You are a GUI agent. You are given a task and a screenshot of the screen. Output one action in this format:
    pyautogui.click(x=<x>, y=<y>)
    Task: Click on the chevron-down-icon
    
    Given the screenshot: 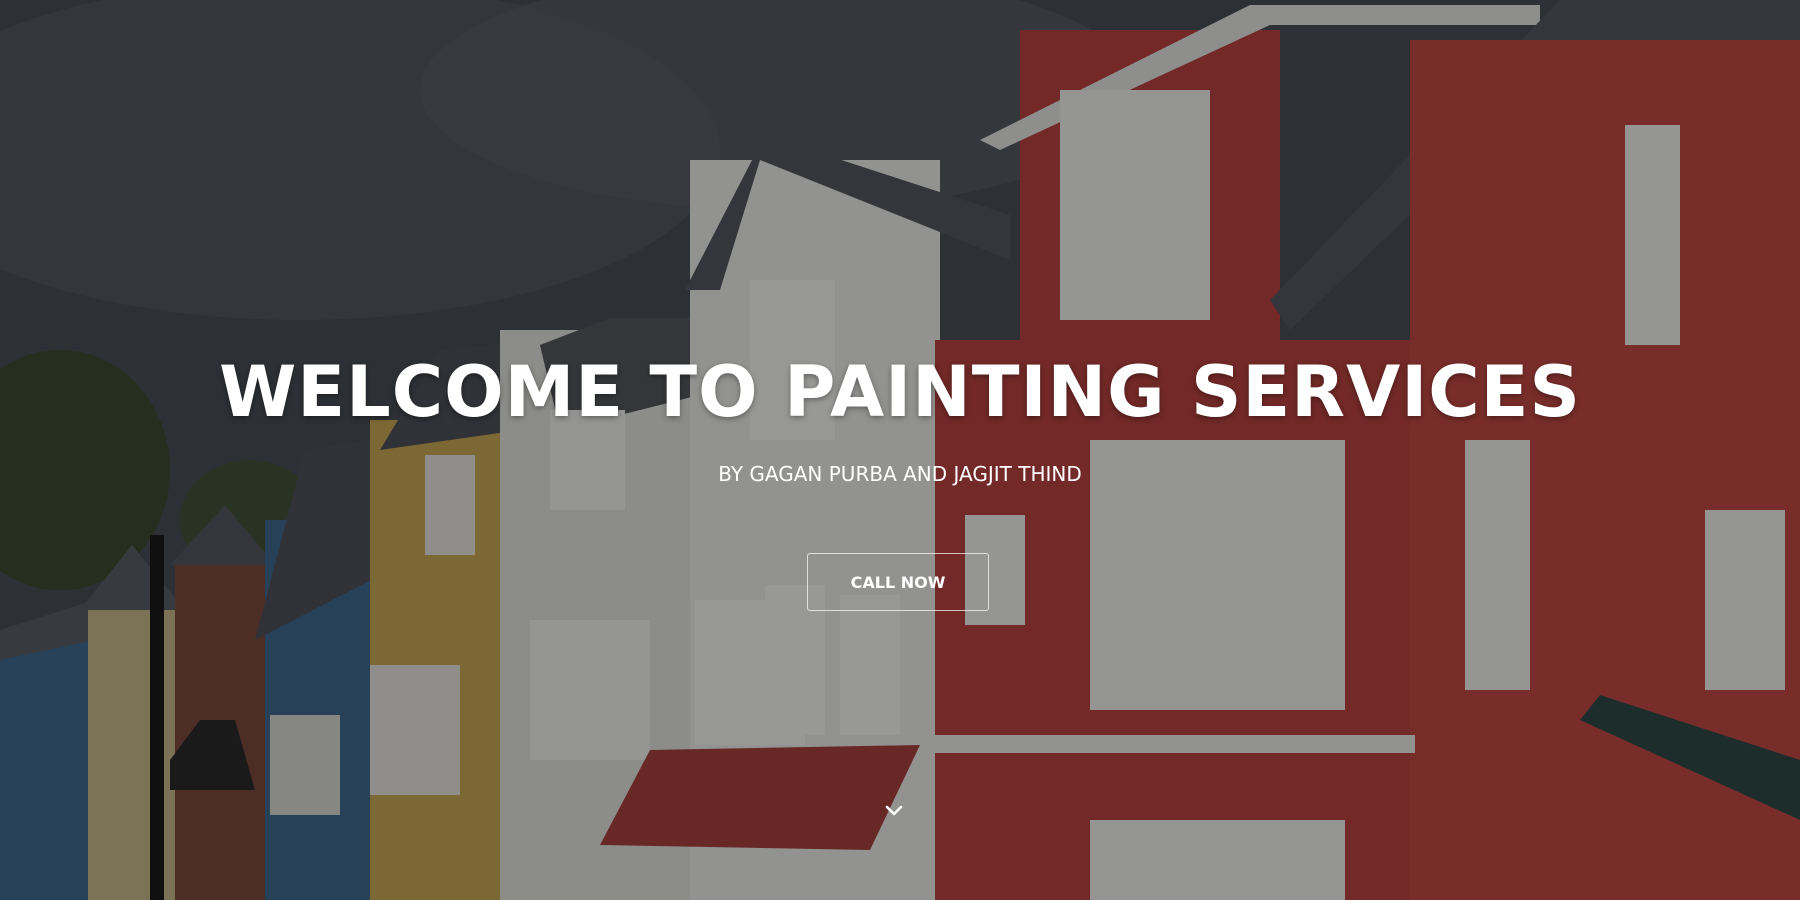 What is the action you would take?
    pyautogui.click(x=894, y=810)
    